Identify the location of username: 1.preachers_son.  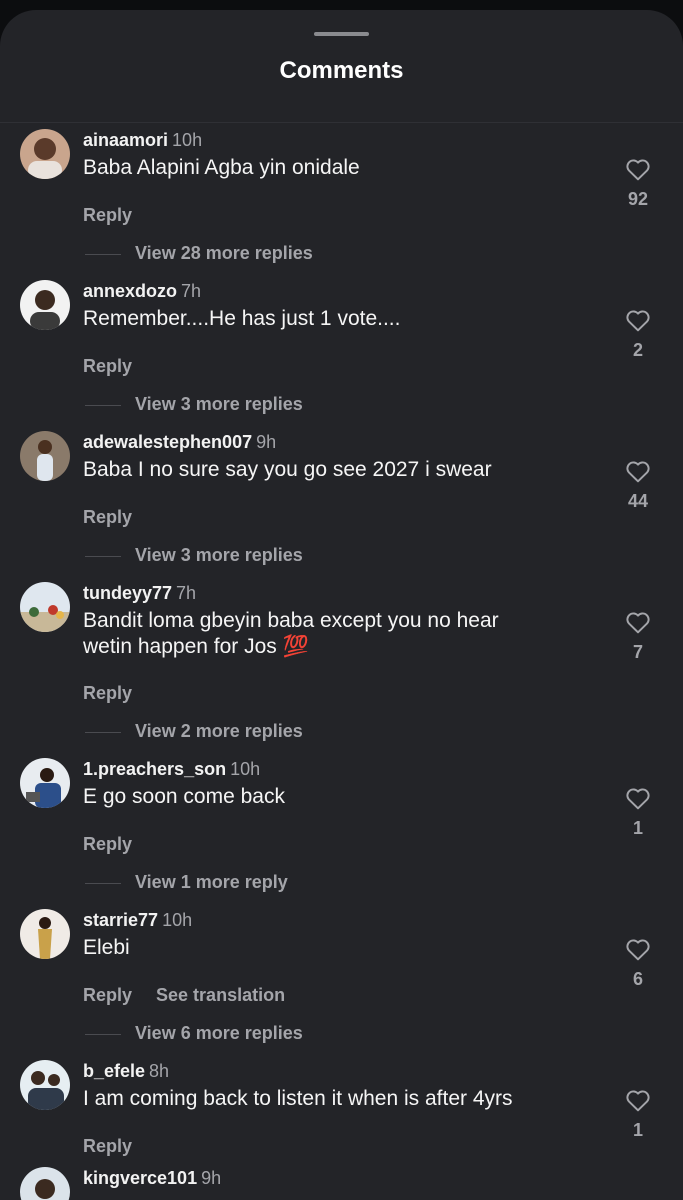
(154, 769).